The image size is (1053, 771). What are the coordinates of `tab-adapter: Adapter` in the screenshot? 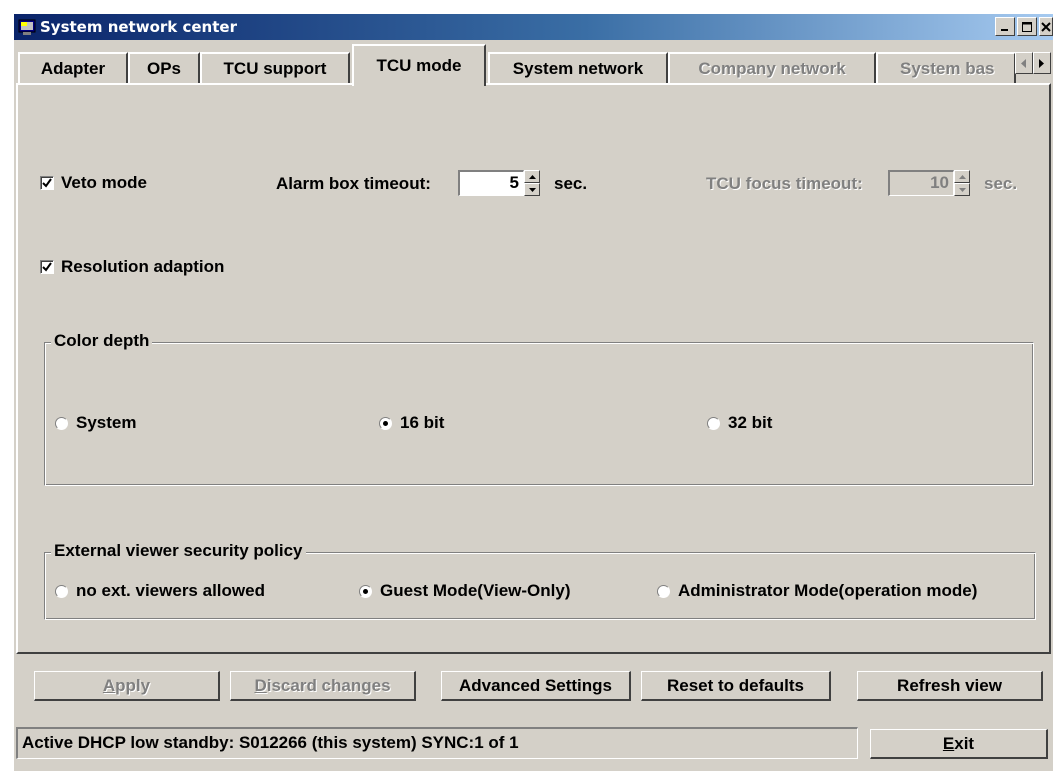 It's located at (73, 68).